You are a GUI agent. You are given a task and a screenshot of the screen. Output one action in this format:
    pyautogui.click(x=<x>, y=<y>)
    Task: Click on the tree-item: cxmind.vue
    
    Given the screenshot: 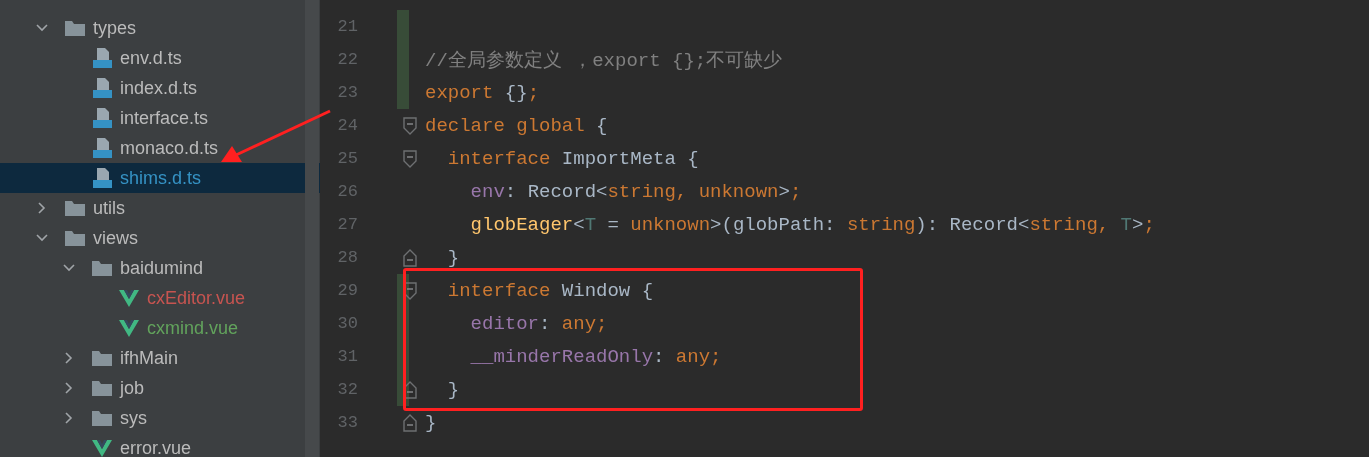 What is the action you would take?
    pyautogui.click(x=152, y=328)
    